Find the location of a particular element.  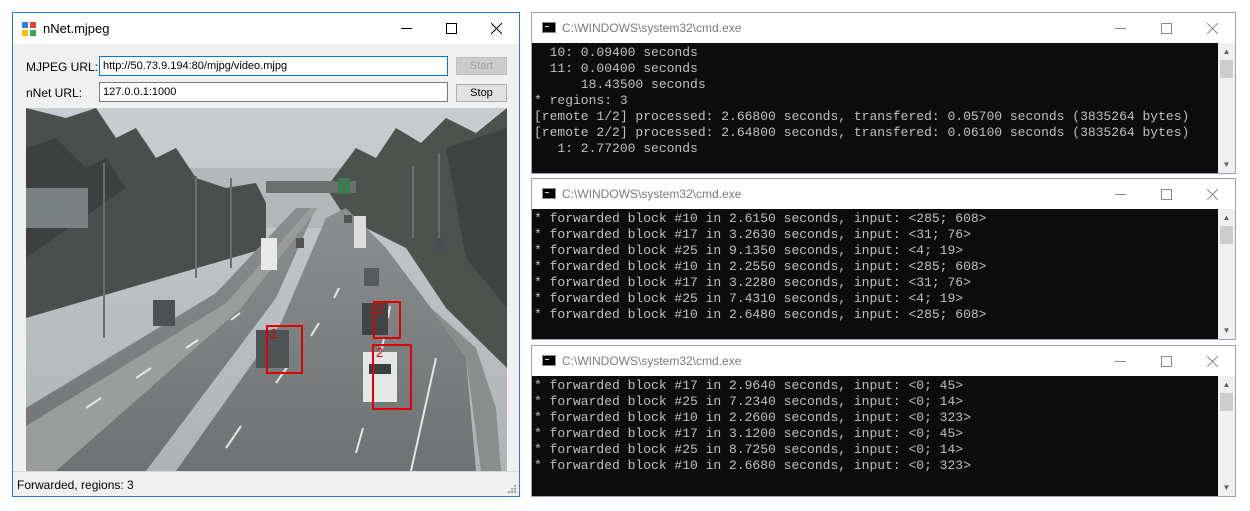

mjpeg-url-label: MJPEG URL: is located at coordinates (62, 67).